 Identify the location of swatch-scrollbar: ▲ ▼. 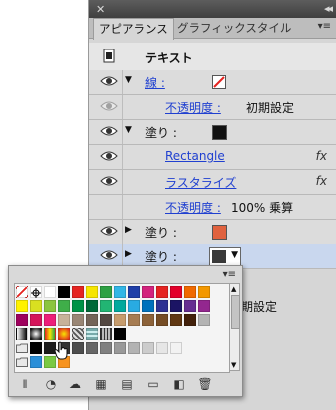
(234, 327).